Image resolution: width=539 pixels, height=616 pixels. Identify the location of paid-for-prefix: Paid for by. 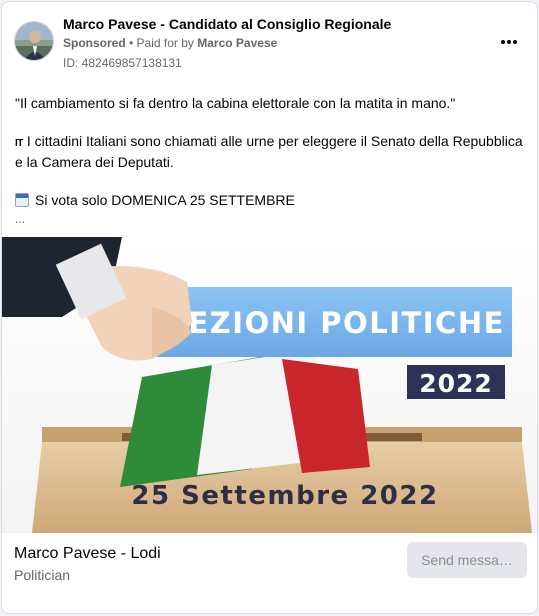
(167, 43).